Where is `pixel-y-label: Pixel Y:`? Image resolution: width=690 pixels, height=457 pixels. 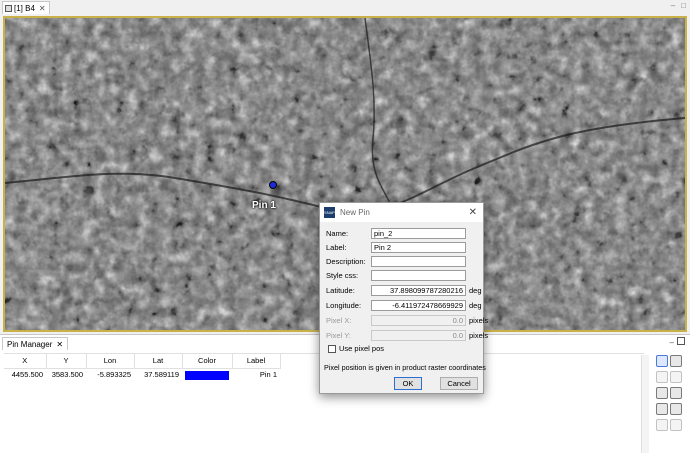 pixel-y-label: Pixel Y: is located at coordinates (338, 335).